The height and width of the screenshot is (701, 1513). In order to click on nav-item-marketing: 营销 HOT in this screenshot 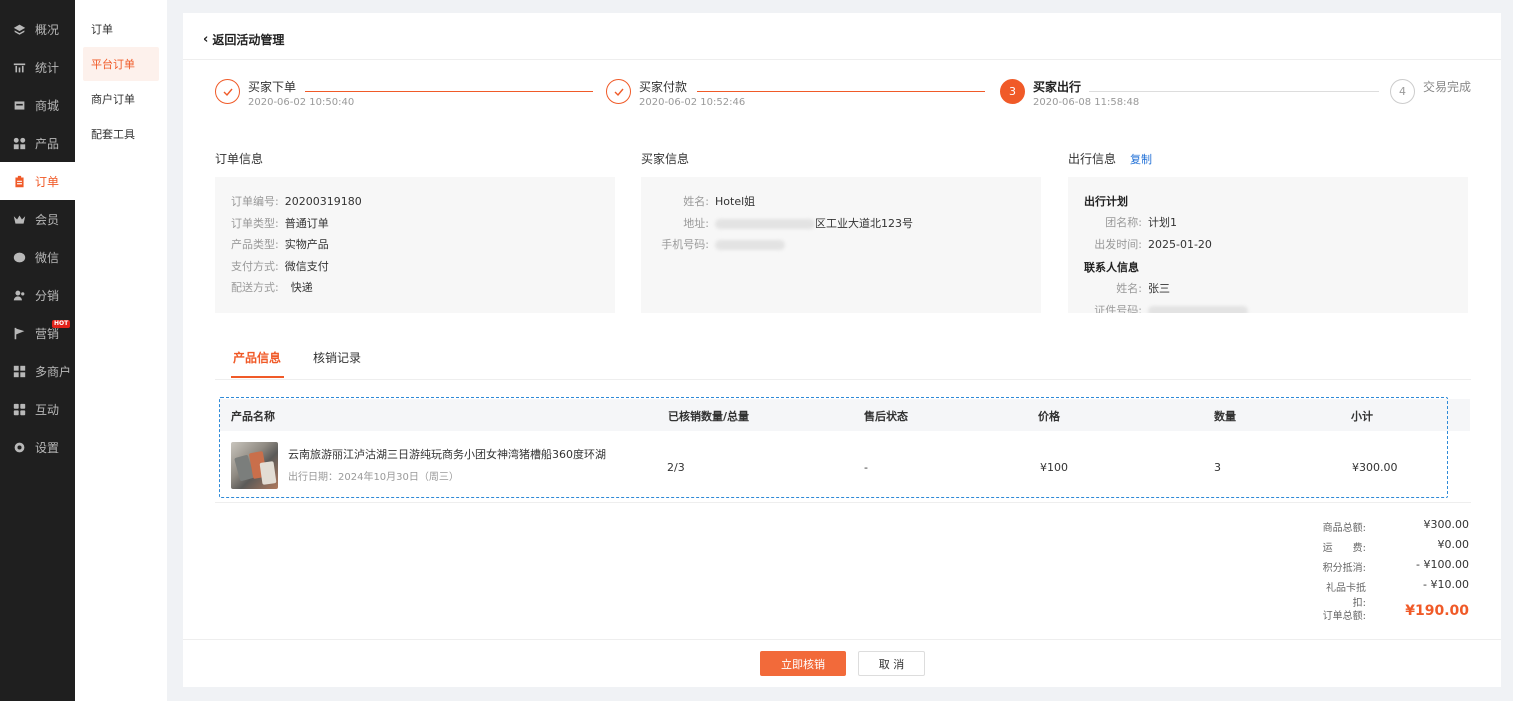, I will do `click(37, 333)`.